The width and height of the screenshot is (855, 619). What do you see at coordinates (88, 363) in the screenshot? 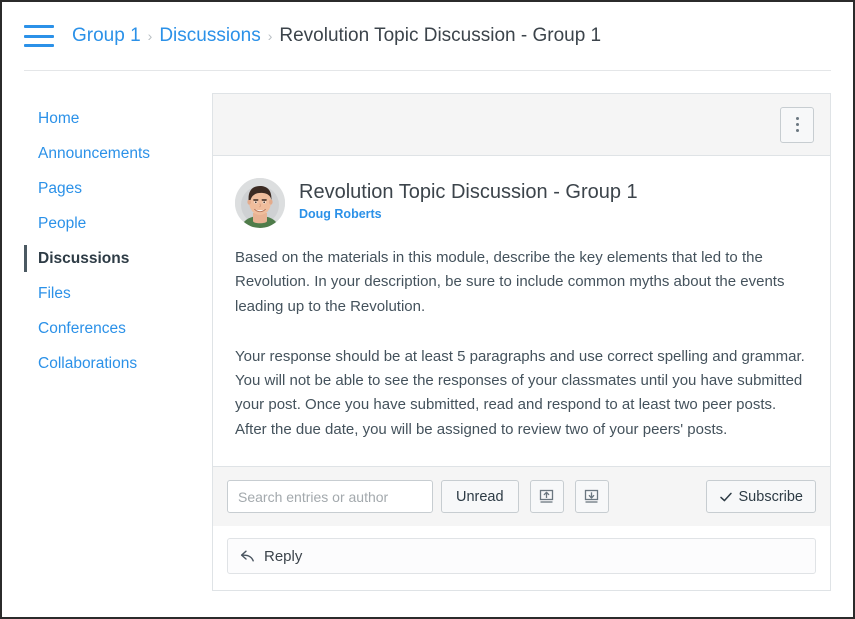
I see `sidebar-item-label: Collaborations` at bounding box center [88, 363].